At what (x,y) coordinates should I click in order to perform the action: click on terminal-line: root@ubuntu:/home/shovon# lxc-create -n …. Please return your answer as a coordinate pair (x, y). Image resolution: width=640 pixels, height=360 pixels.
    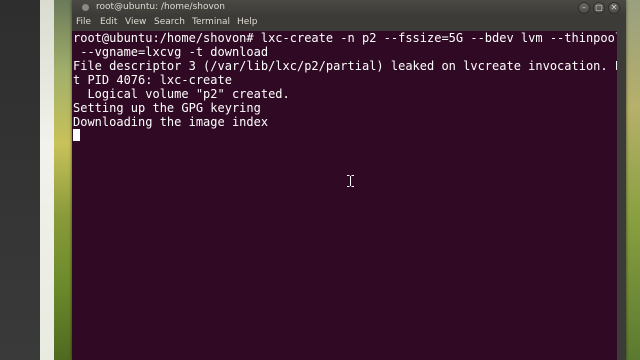
    Looking at the image, I should click on (349, 38).